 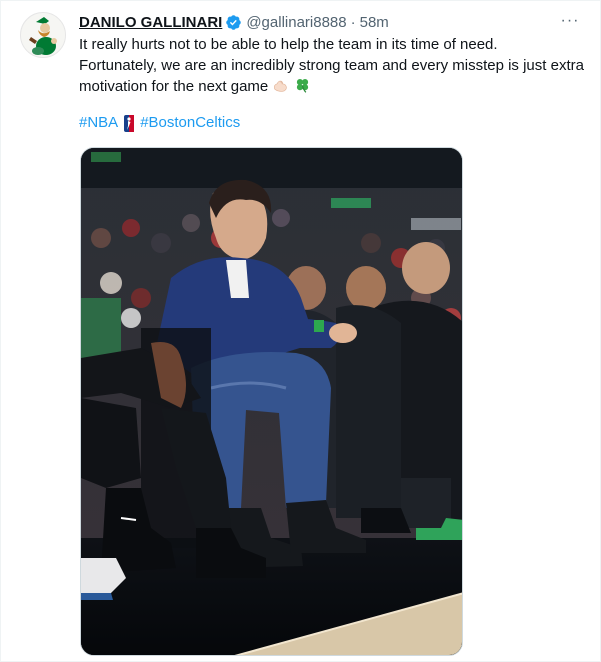 I want to click on celtics-leprechaun-logo-icon, so click(x=43, y=35).